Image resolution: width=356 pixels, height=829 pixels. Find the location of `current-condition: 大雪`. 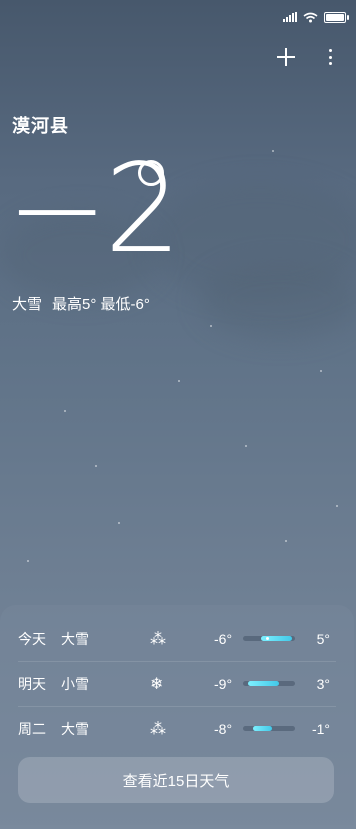

current-condition: 大雪 is located at coordinates (27, 304).